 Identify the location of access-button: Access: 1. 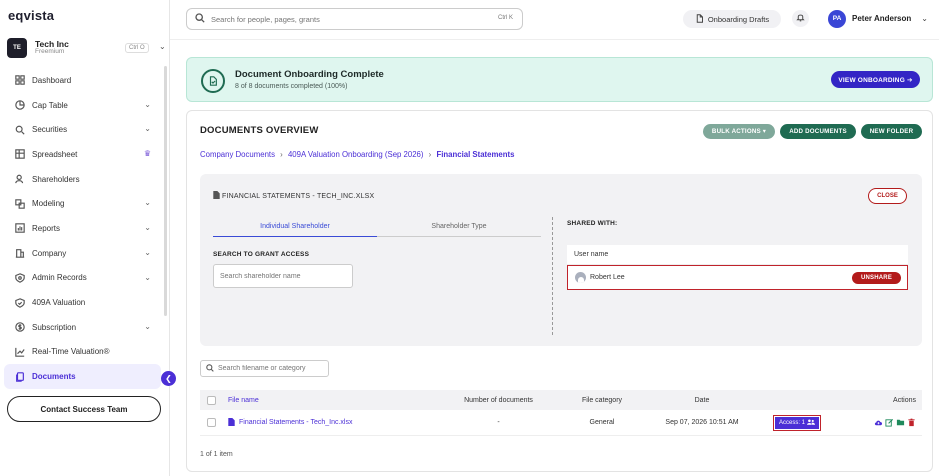
(797, 422).